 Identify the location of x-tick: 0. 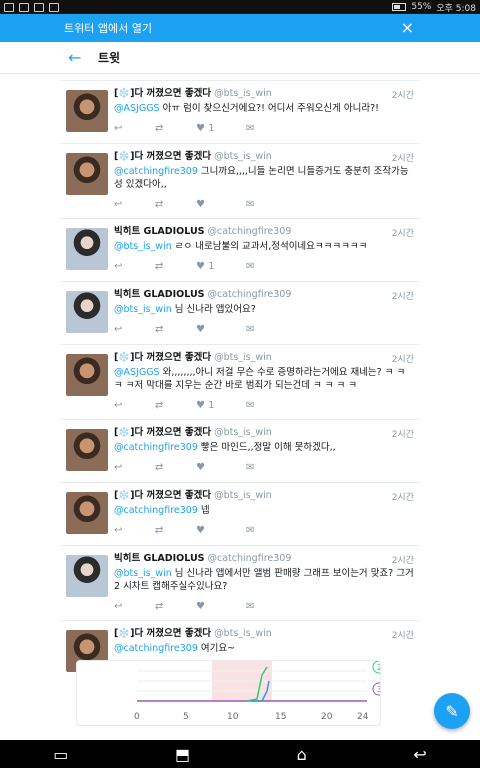
(137, 717).